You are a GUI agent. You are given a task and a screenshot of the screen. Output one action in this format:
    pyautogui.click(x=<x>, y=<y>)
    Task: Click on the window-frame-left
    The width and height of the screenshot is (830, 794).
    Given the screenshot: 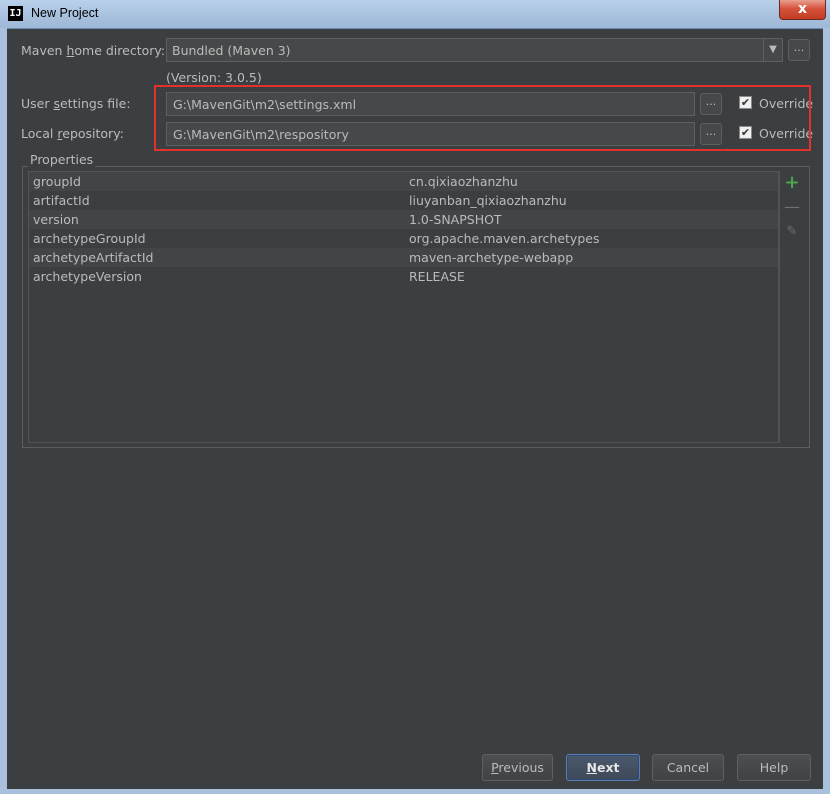 What is the action you would take?
    pyautogui.click(x=3, y=411)
    